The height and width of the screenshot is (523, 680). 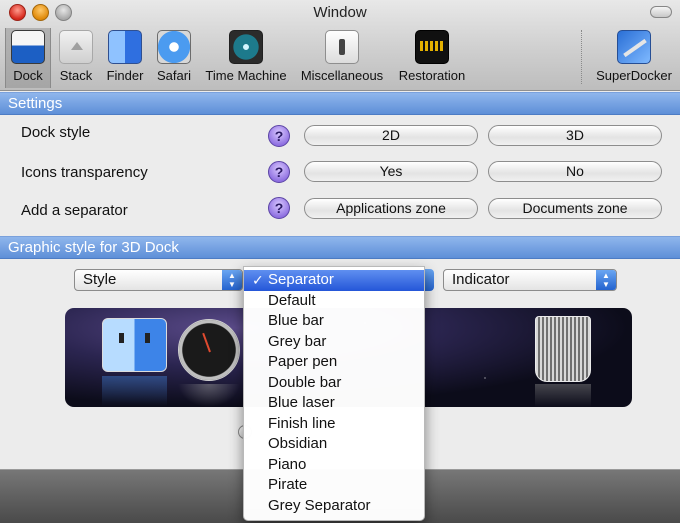 I want to click on dock-style-label: Dock style, so click(x=56, y=132).